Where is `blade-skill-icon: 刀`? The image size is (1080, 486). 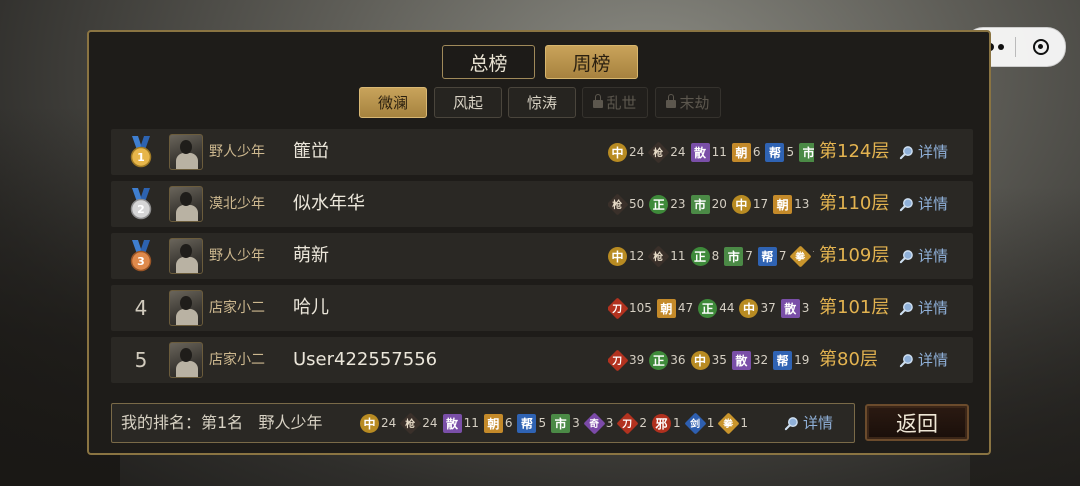
blade-skill-icon: 刀 is located at coordinates (618, 308).